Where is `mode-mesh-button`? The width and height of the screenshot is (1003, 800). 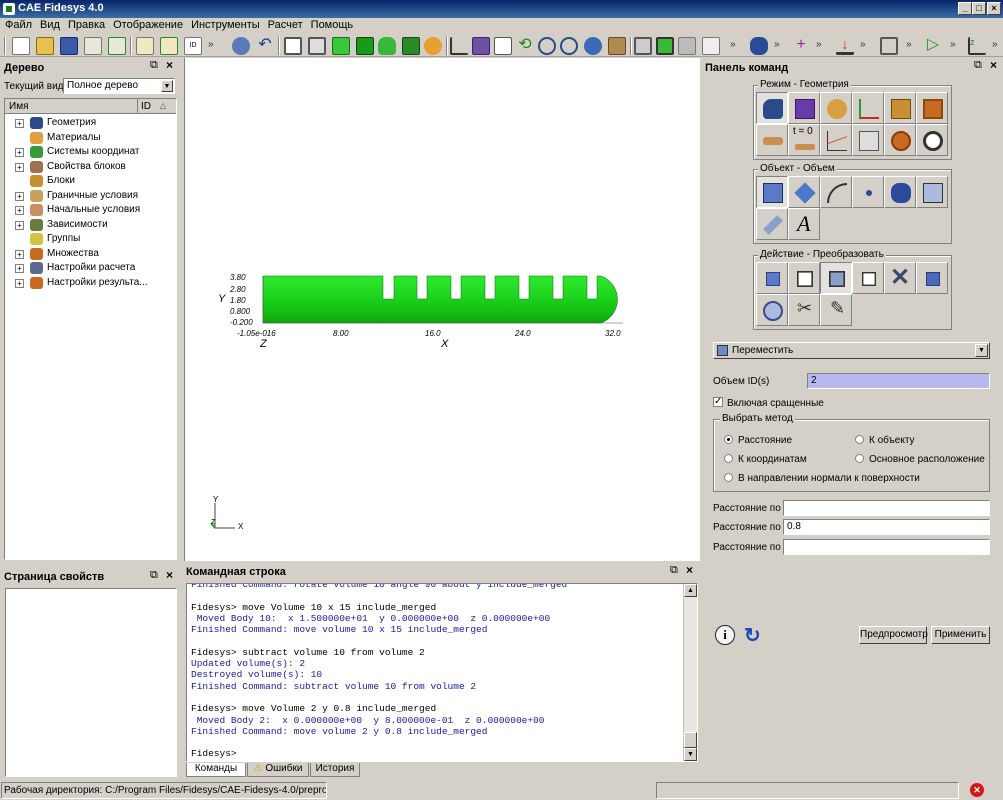
mode-mesh-button is located at coordinates (804, 108).